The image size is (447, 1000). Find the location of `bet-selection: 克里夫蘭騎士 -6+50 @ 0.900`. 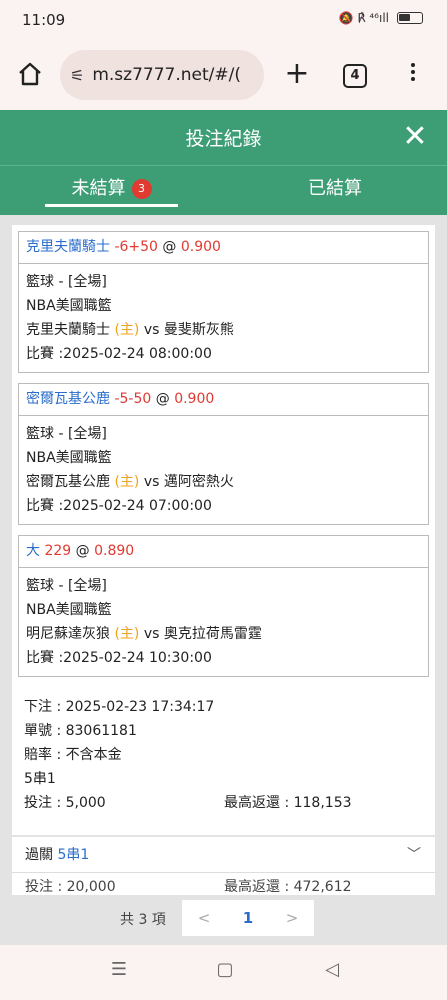

bet-selection: 克里夫蘭騎士 -6+50 @ 0.900 is located at coordinates (223, 248).